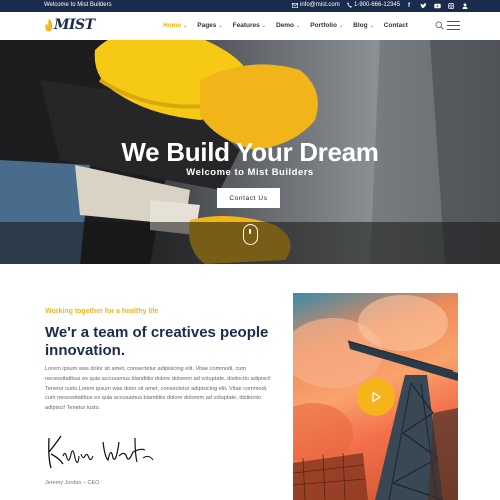  I want to click on search-icon, so click(439, 25).